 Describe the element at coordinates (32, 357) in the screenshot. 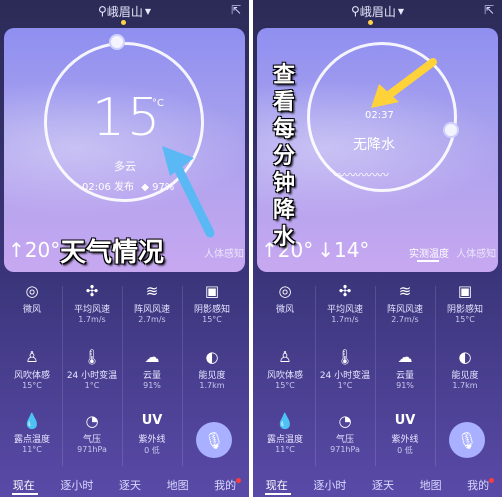

I see `person-wind-icon: ♙` at that location.